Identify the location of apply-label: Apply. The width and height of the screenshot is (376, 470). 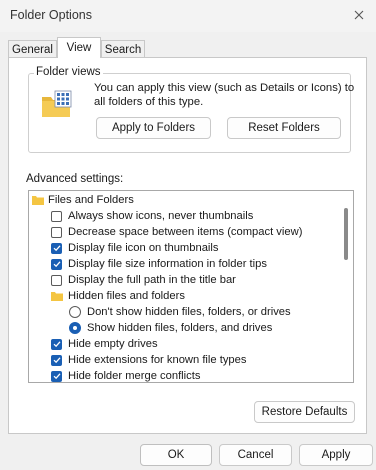
(336, 455).